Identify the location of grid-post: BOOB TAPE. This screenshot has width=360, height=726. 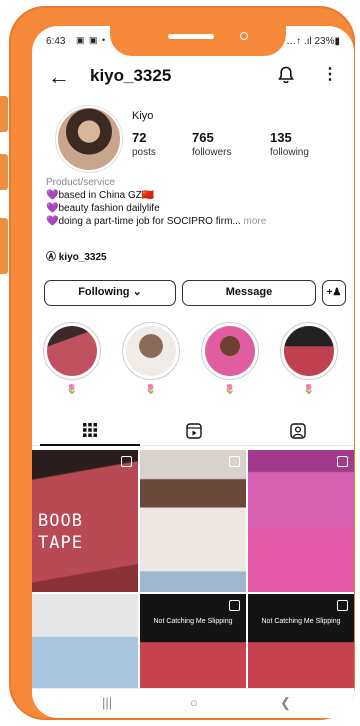
(85, 521).